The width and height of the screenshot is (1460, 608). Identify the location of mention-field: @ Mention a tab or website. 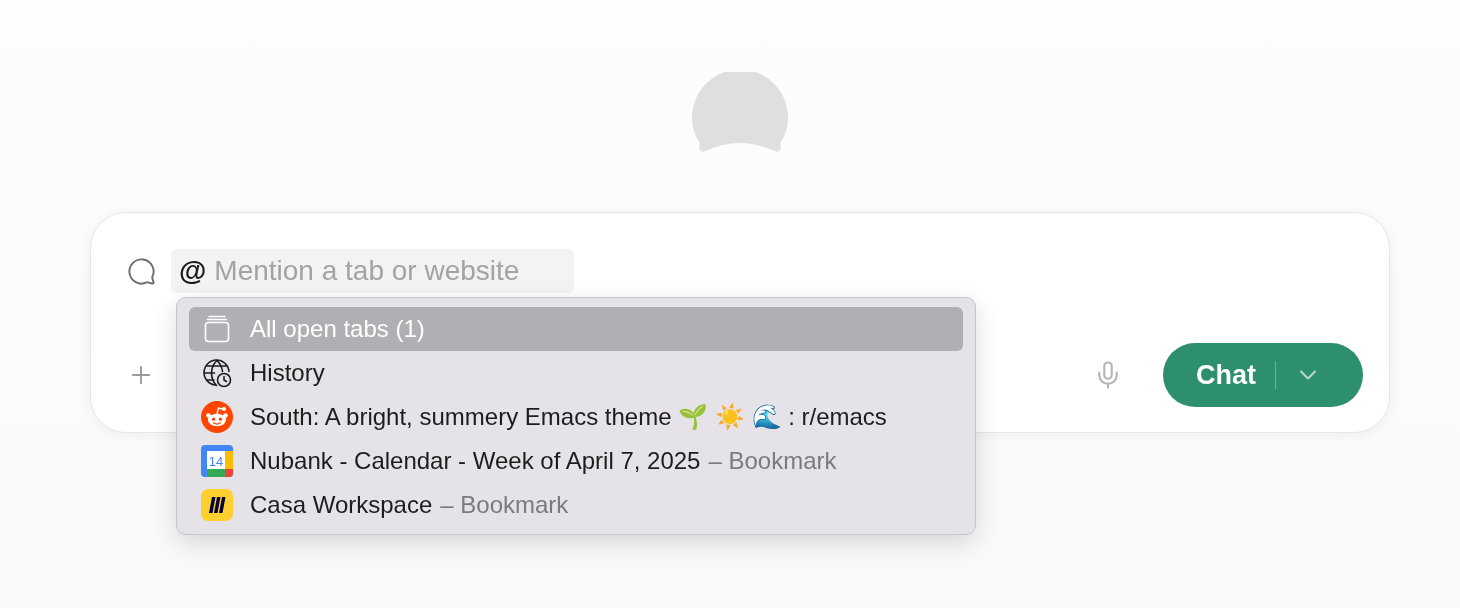
(373, 271).